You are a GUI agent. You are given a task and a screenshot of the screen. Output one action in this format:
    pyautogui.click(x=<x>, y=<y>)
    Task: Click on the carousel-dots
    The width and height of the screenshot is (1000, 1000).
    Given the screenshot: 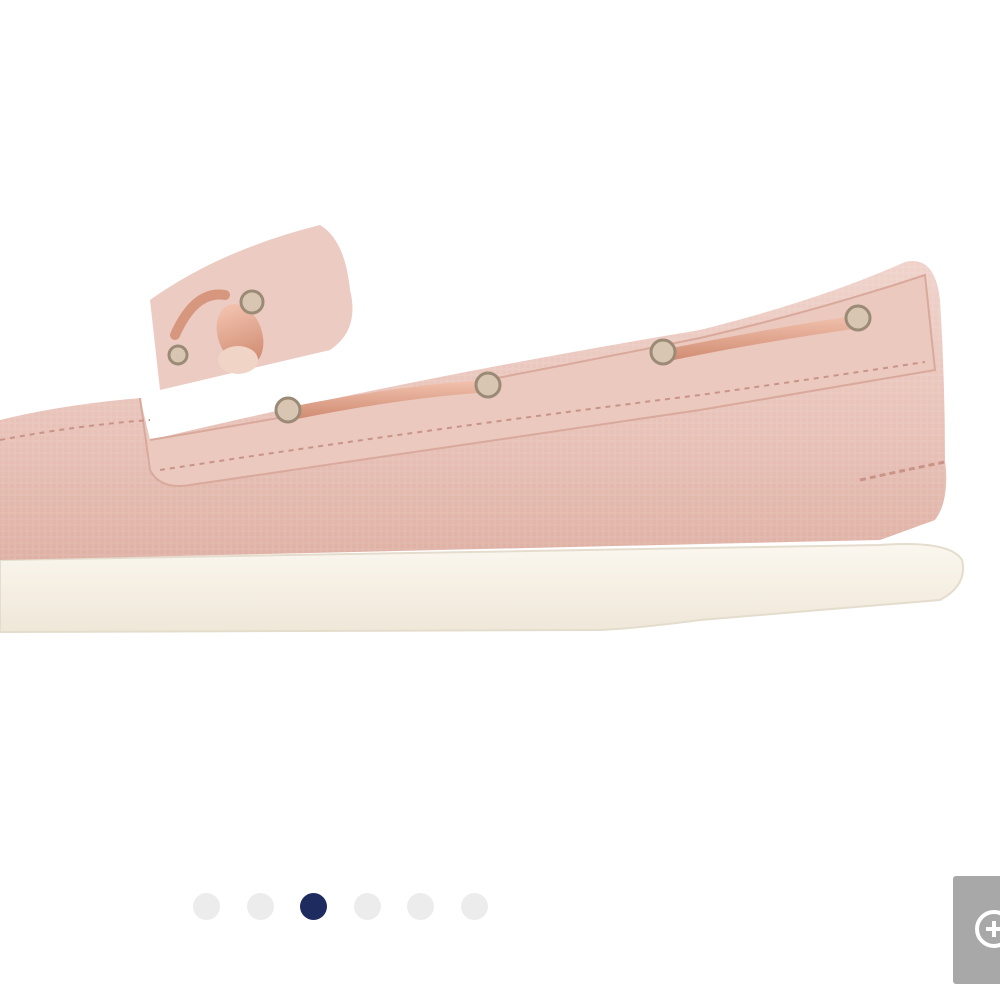 What is the action you would take?
    pyautogui.click(x=353, y=906)
    